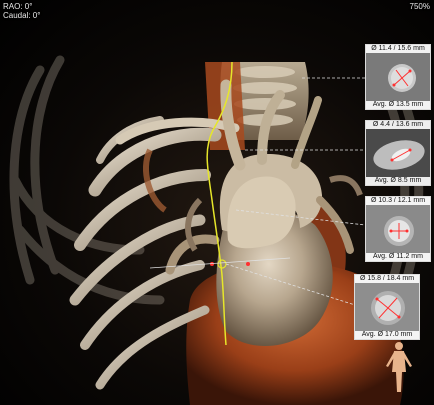  Describe the element at coordinates (22, 15) in the screenshot. I see `view-angle-caudal: Caudal: 0°` at that location.